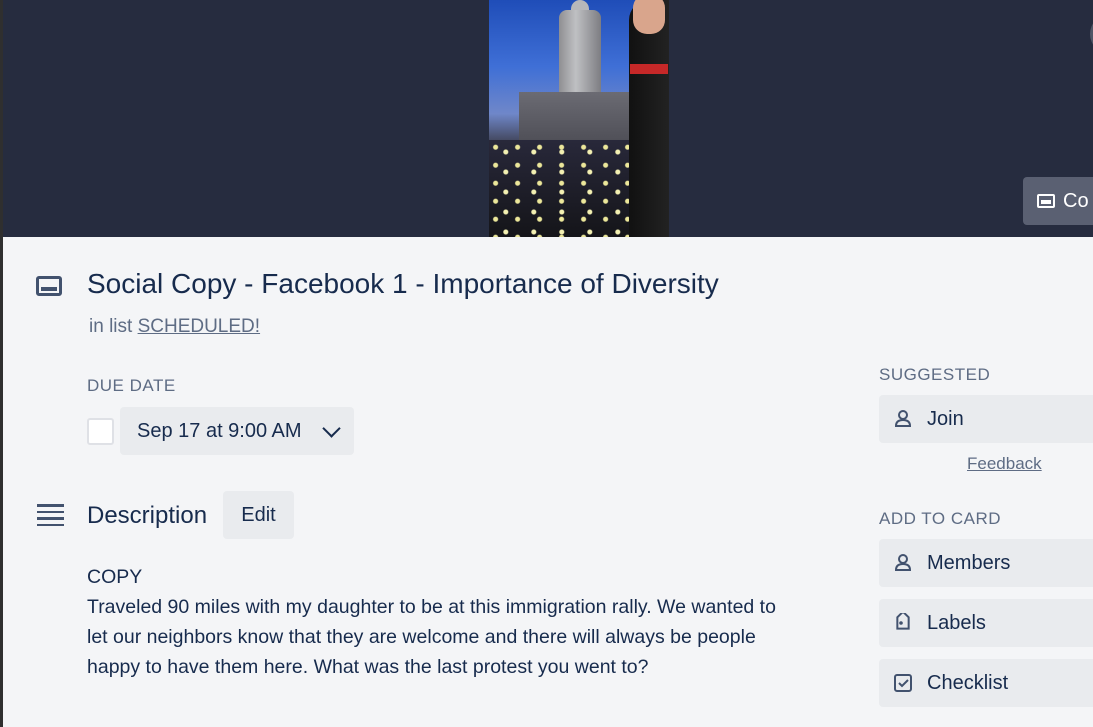 This screenshot has width=1093, height=727. Describe the element at coordinates (986, 419) in the screenshot. I see `join-button: Join` at that location.